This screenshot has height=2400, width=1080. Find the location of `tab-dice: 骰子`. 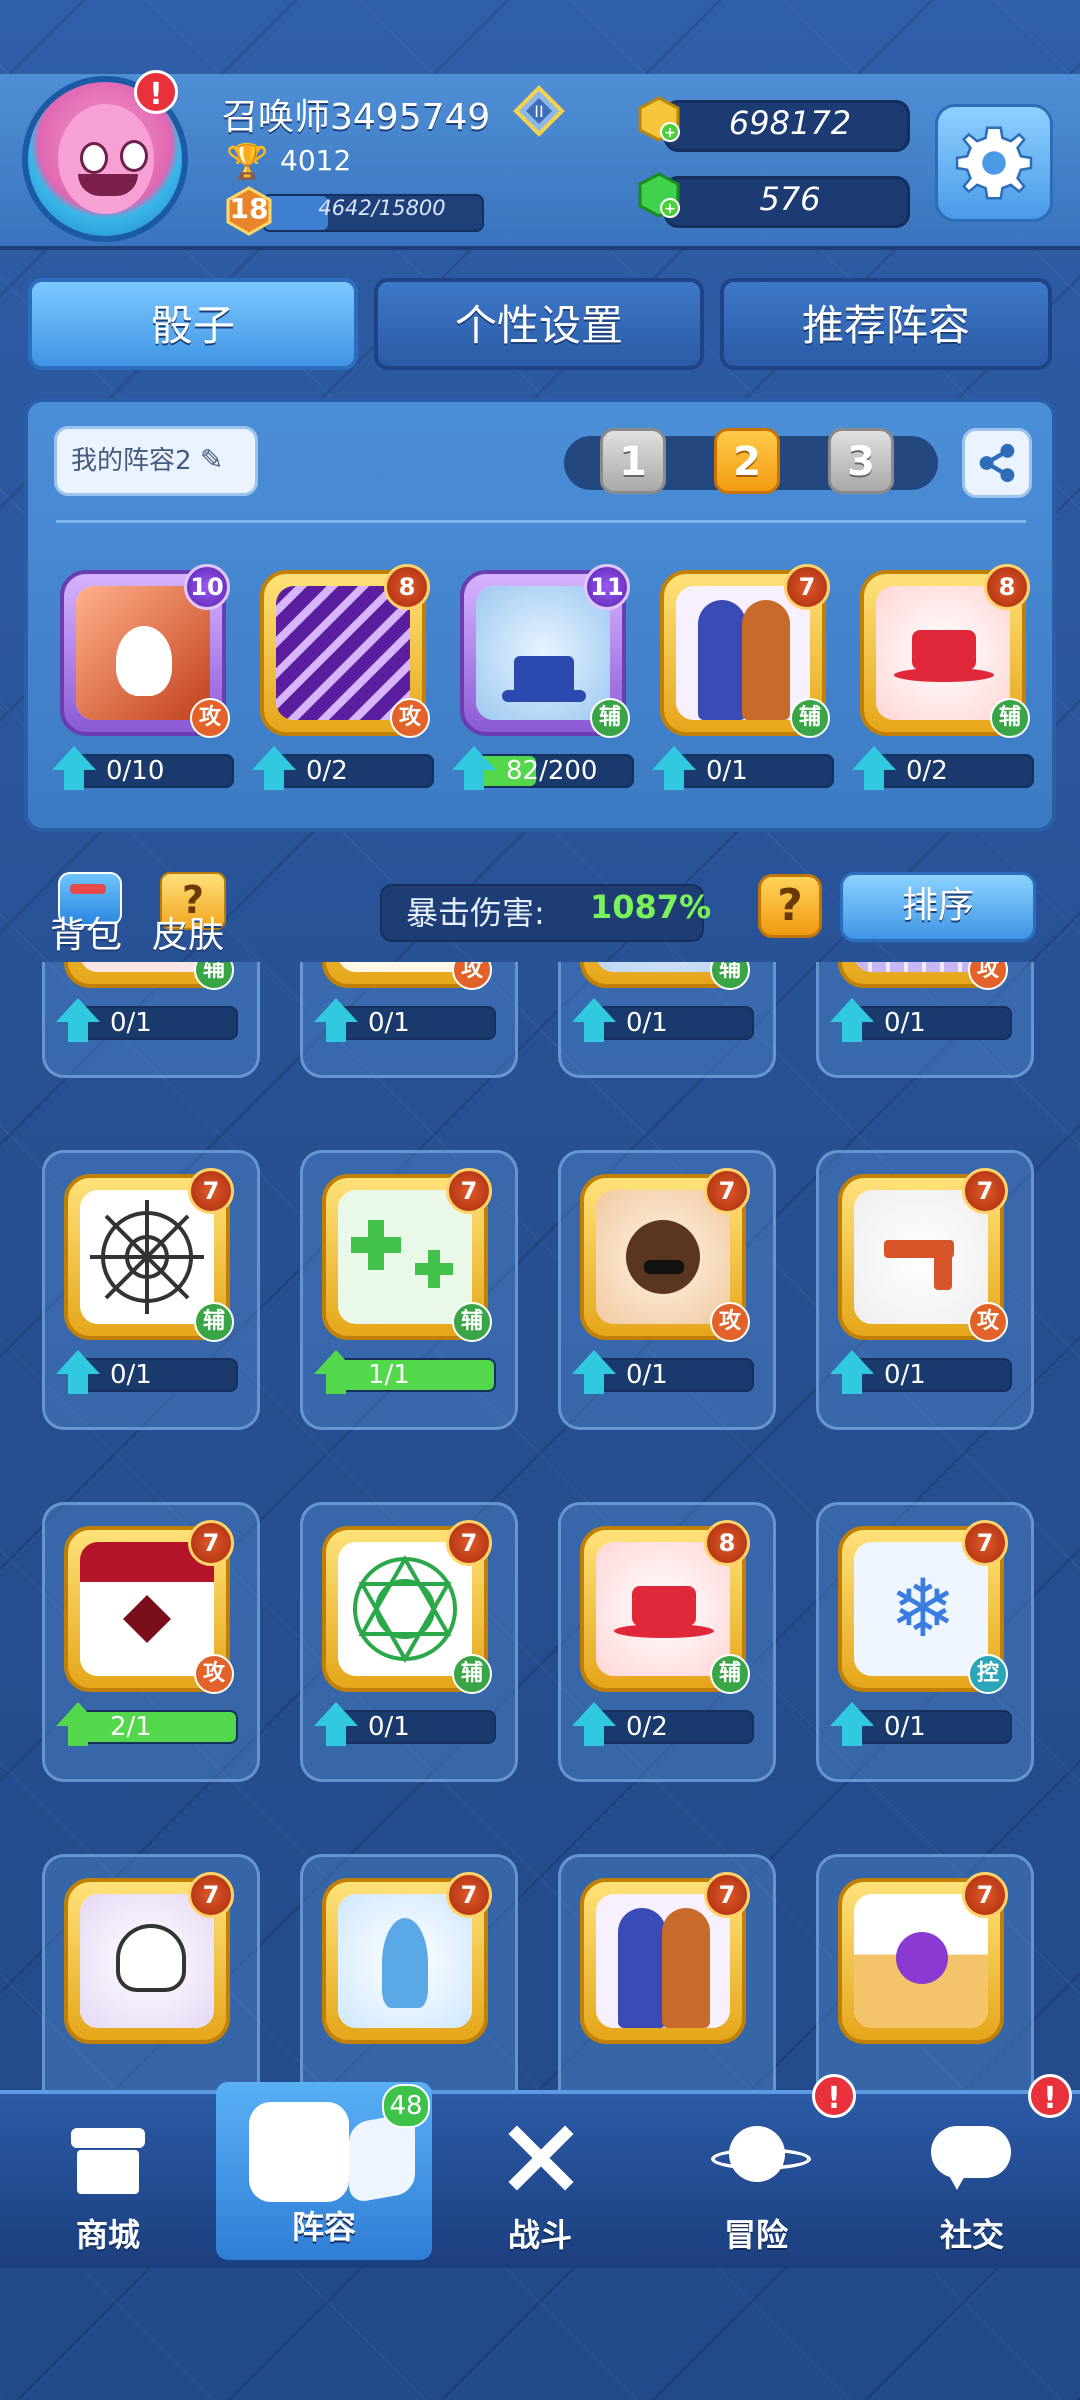

tab-dice: 骰子 is located at coordinates (193, 324).